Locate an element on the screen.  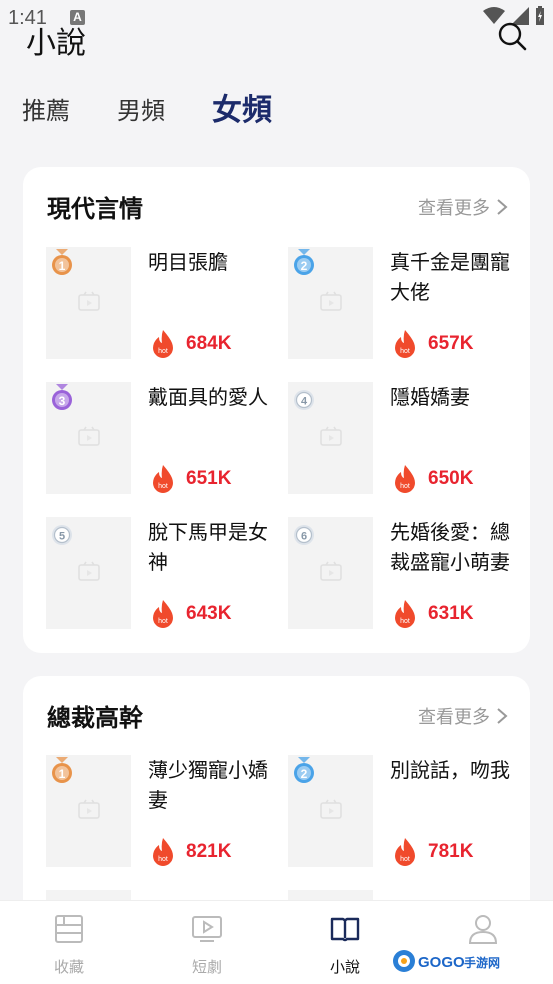
book-title: 脫下馬甲是女神 is located at coordinates (208, 547).